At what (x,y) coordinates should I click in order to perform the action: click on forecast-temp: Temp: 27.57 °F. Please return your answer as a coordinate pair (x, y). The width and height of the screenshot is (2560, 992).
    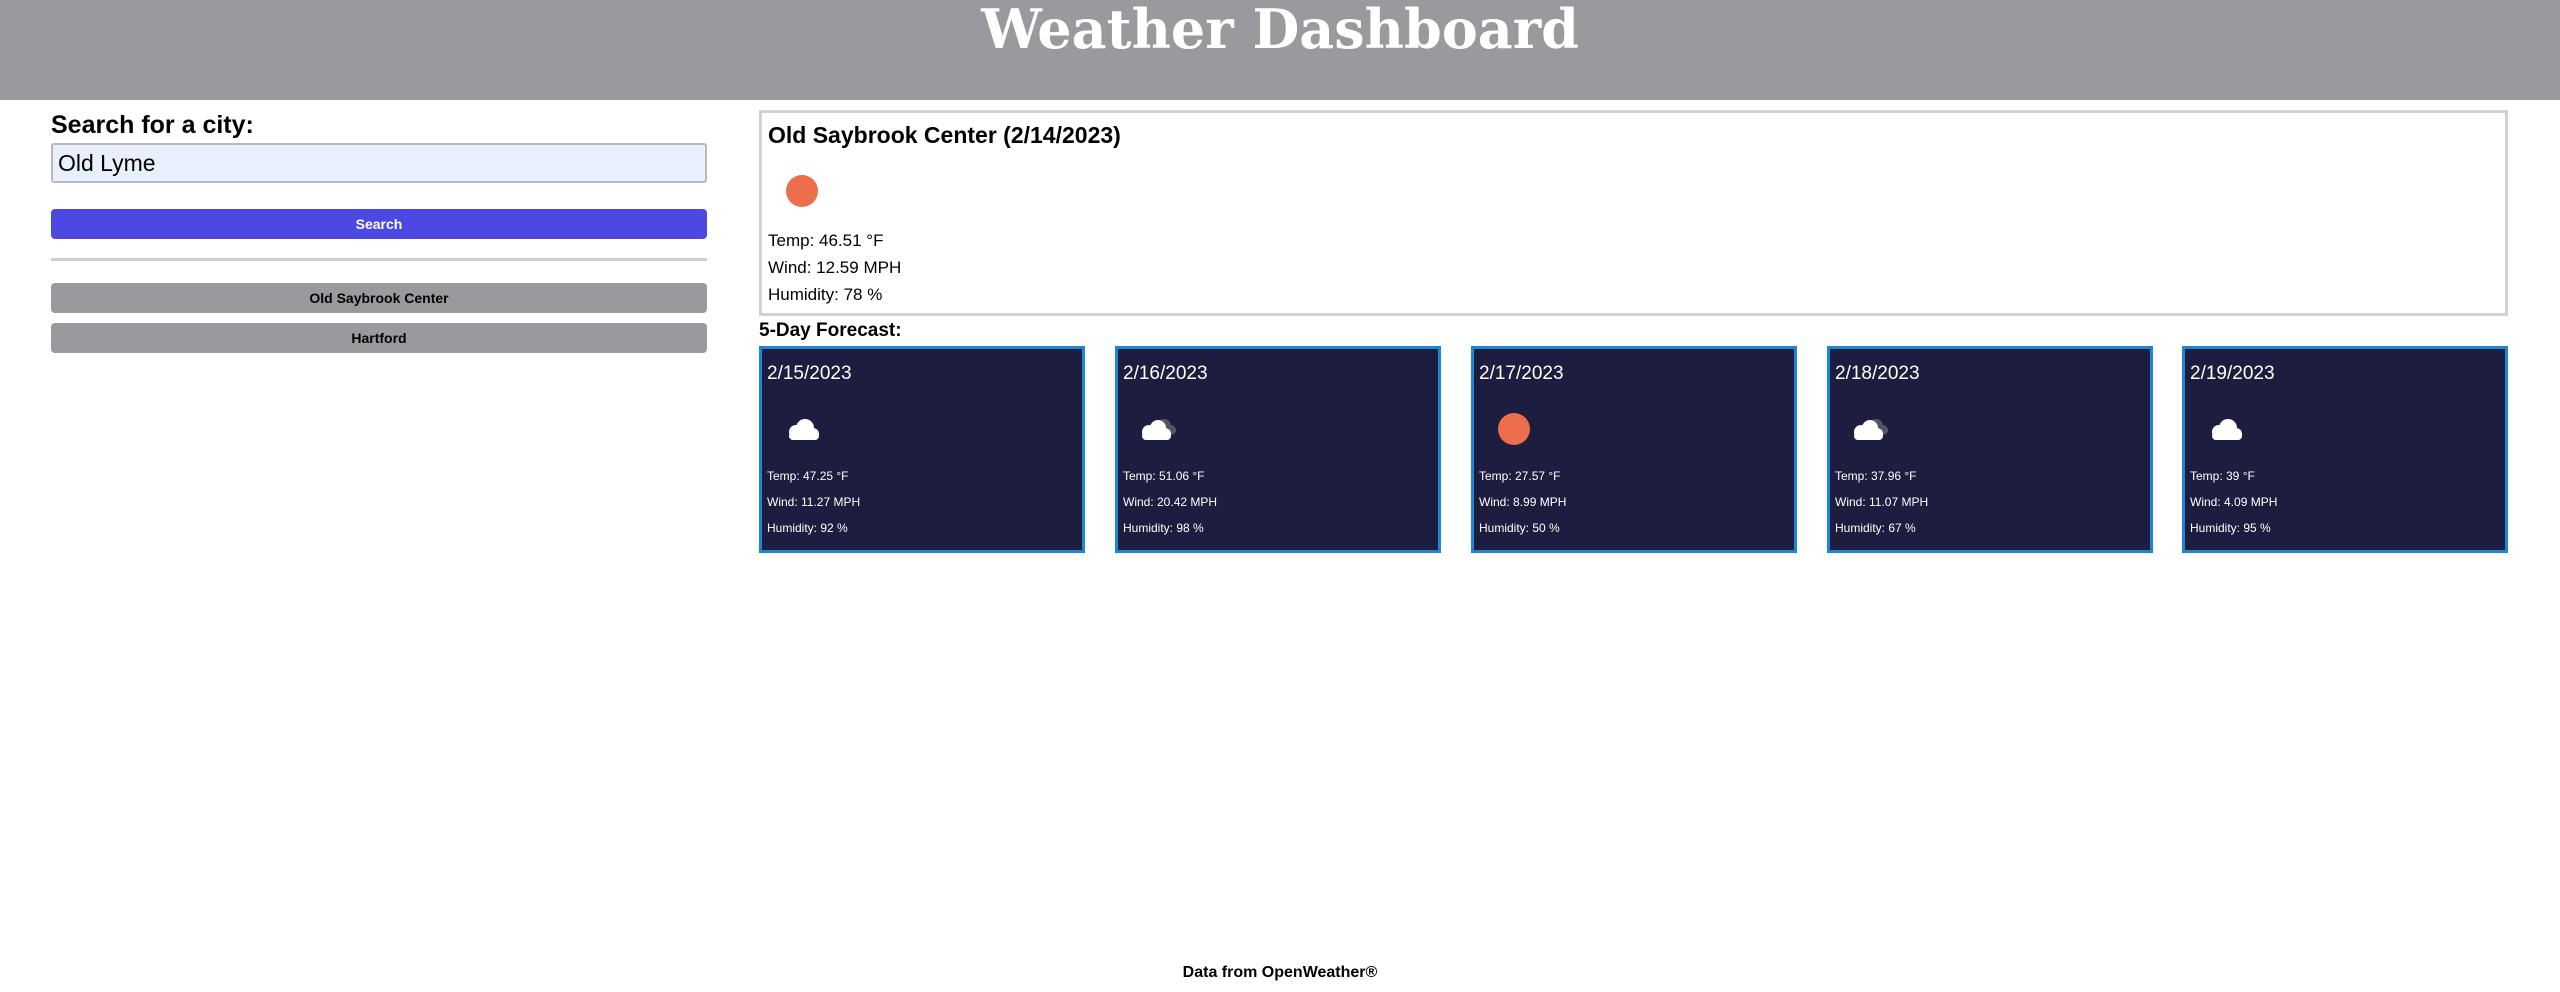
    Looking at the image, I should click on (1520, 476).